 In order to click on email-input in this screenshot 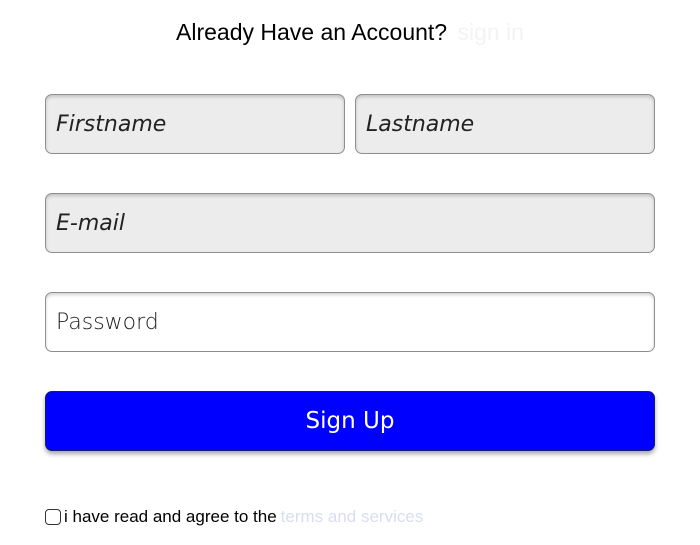, I will do `click(350, 223)`.